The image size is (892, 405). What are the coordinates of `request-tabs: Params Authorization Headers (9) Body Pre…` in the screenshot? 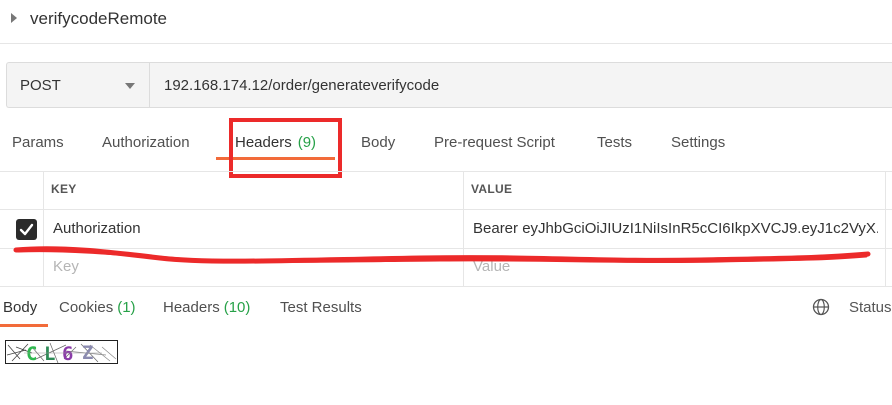 It's located at (446, 143).